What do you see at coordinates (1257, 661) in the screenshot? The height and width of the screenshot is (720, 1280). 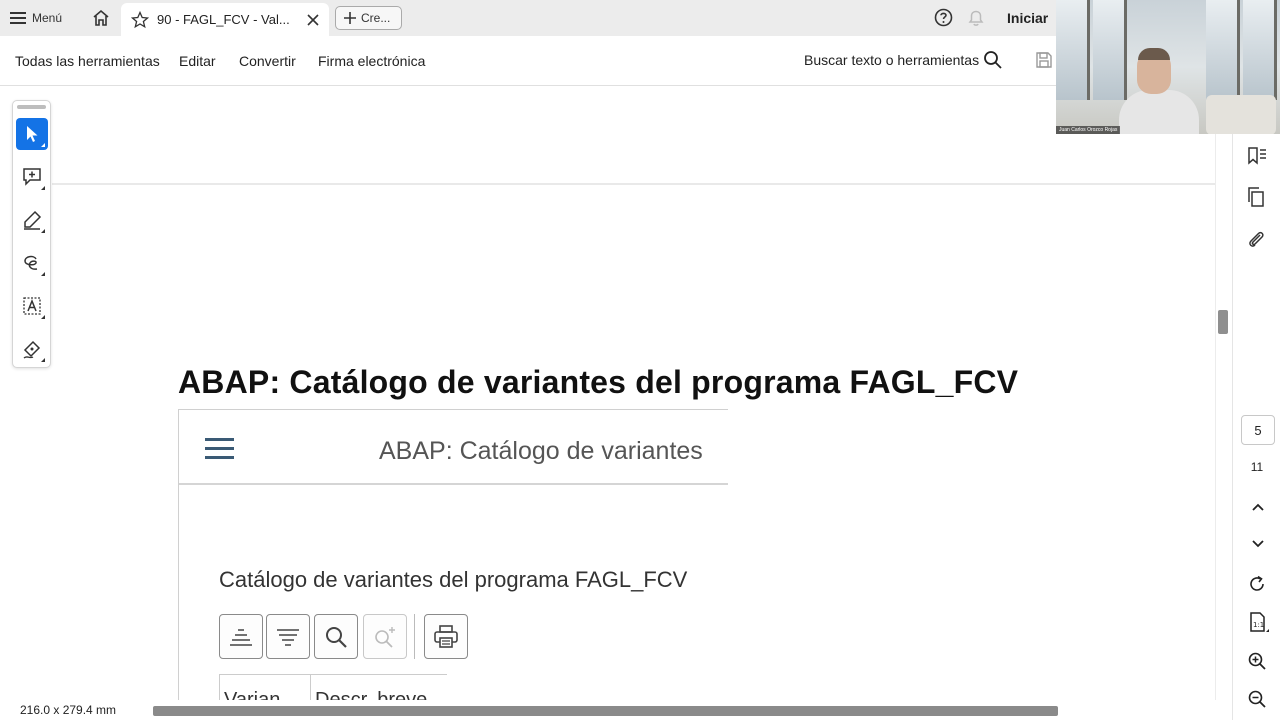 I see `zoom-in-icon` at bounding box center [1257, 661].